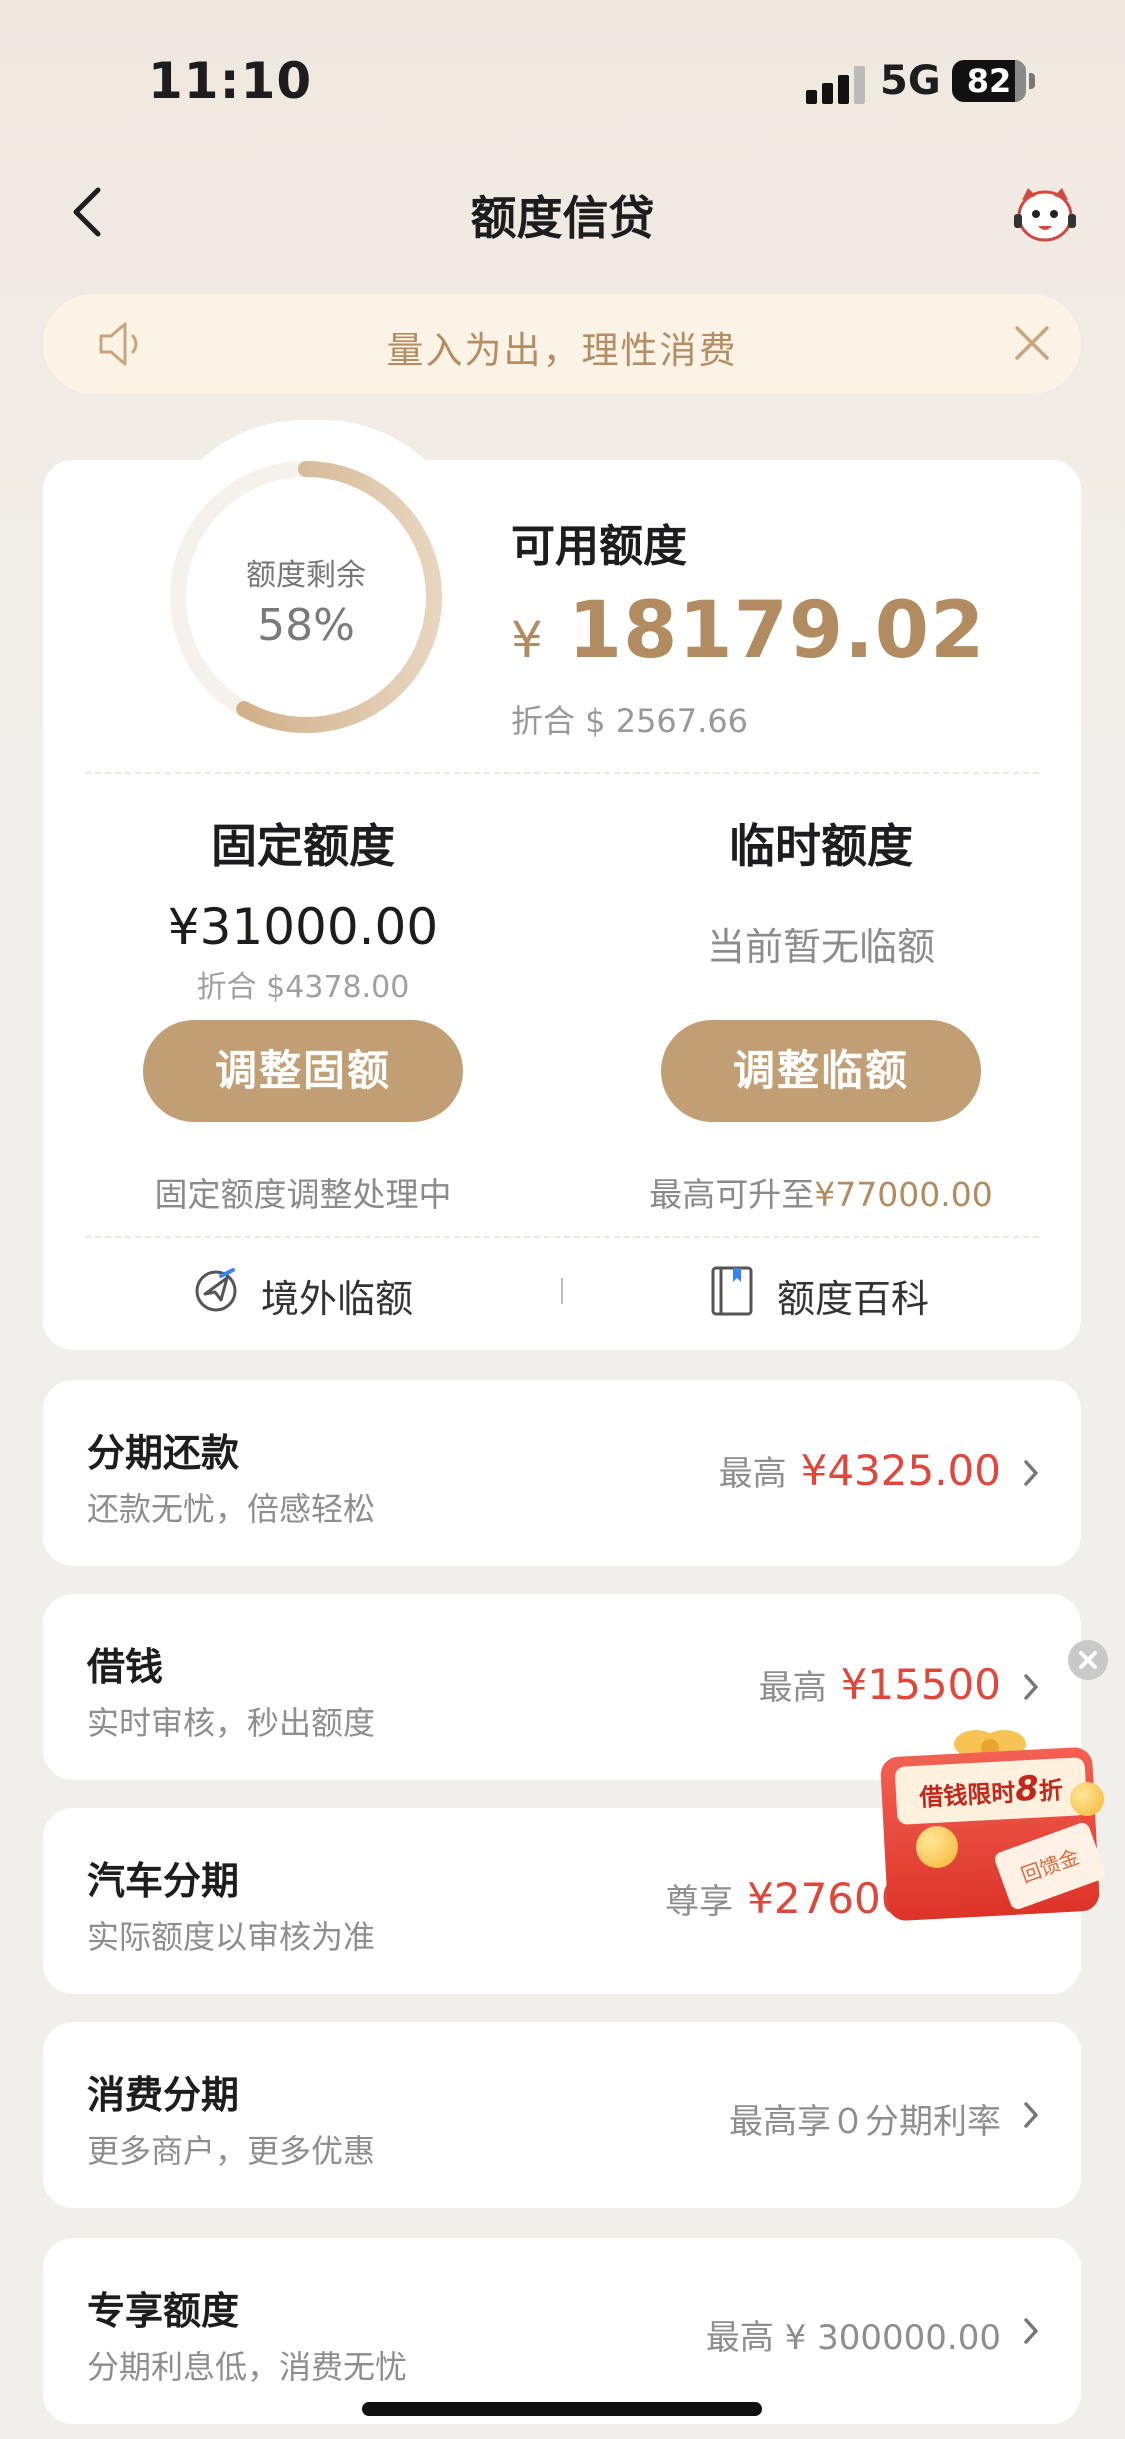 The width and height of the screenshot is (1125, 2439). I want to click on nav-bar: 额度信贷, so click(562, 215).